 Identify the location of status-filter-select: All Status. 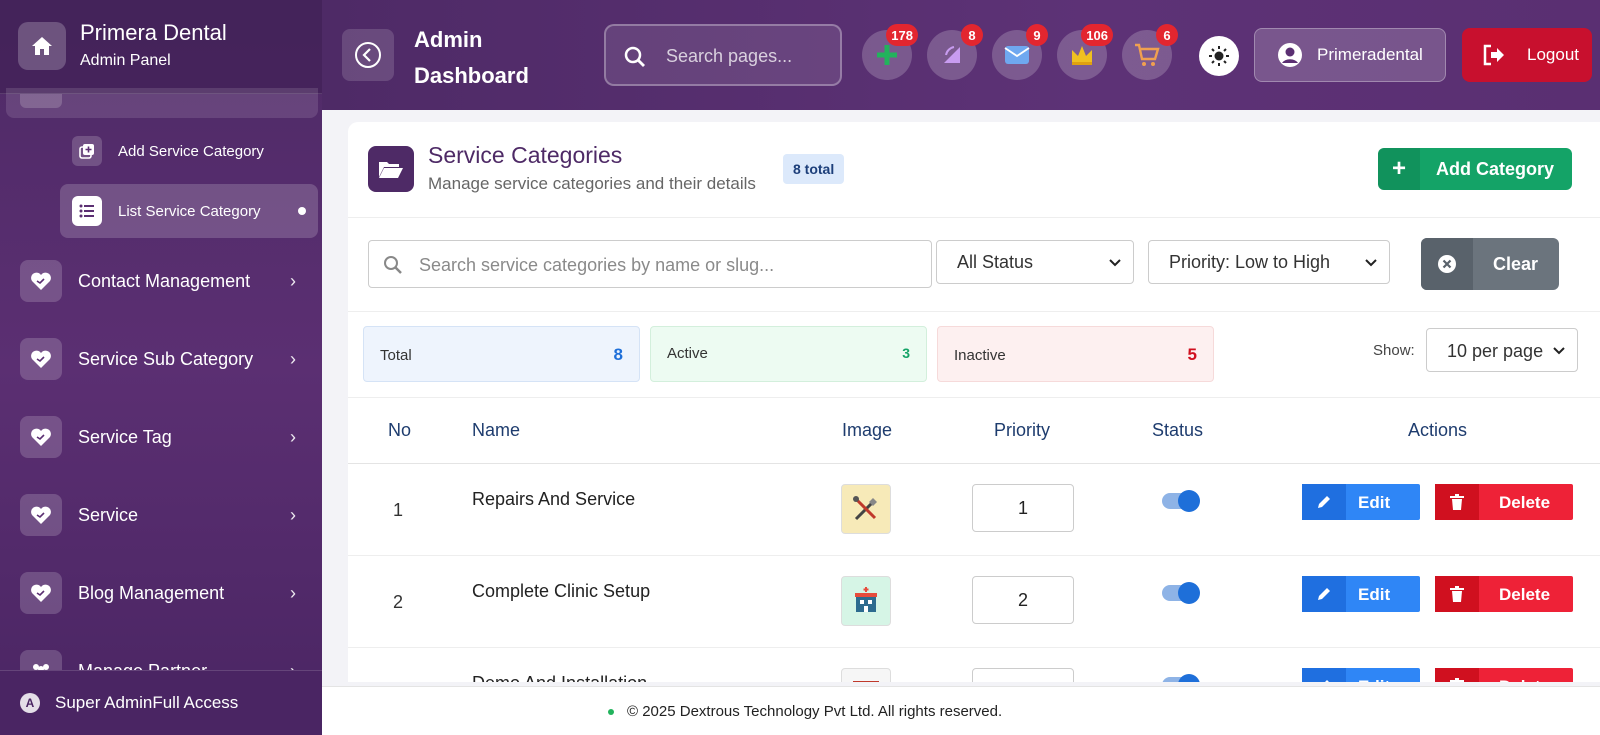
(1035, 262).